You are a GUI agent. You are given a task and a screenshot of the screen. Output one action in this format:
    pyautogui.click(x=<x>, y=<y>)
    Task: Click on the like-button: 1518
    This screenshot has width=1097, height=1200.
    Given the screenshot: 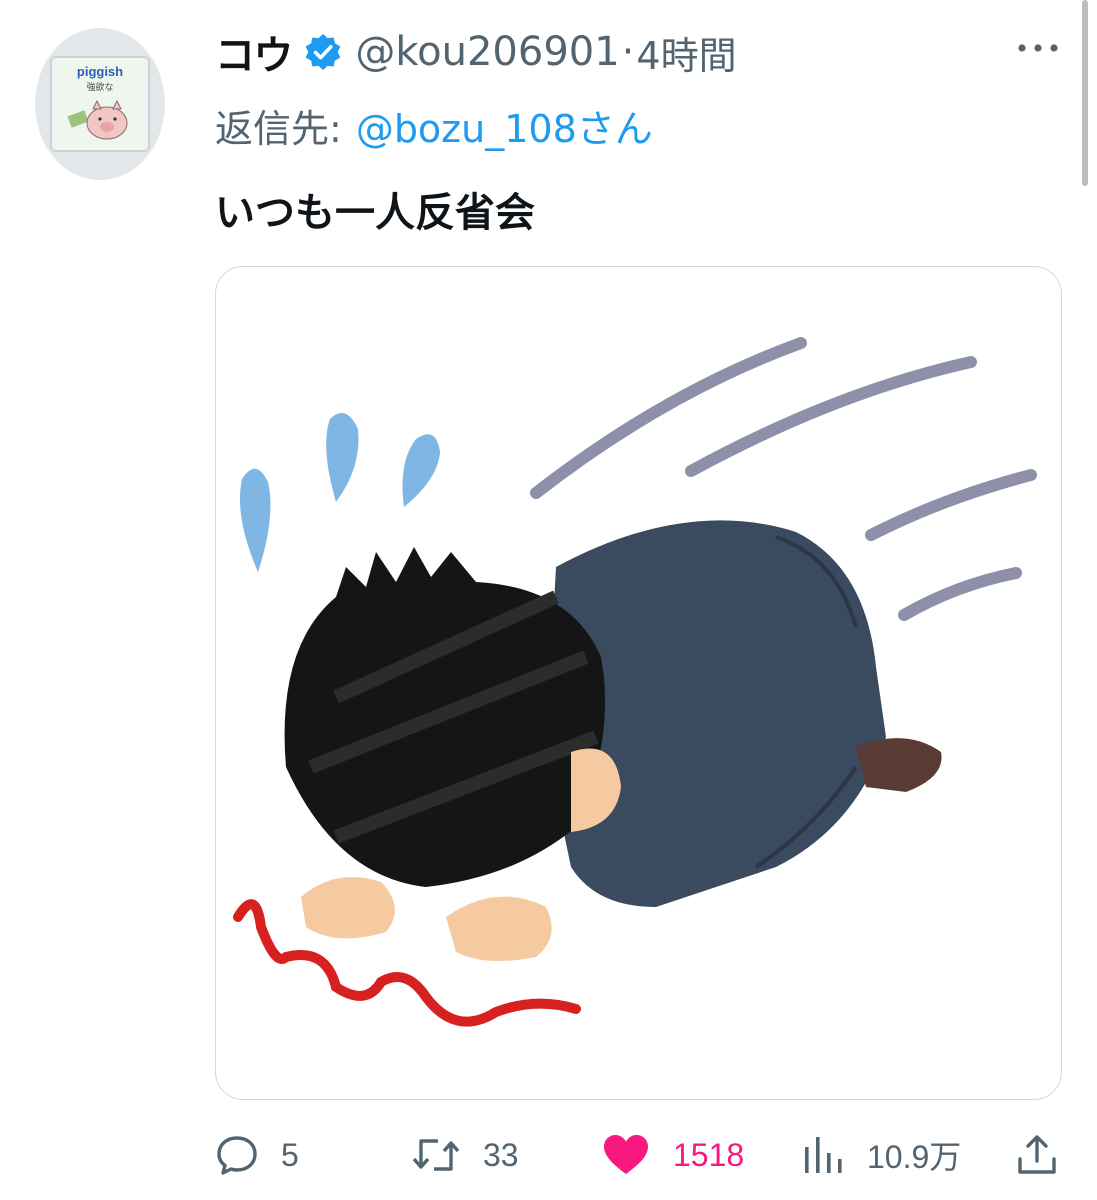 What is the action you would take?
    pyautogui.click(x=672, y=1155)
    